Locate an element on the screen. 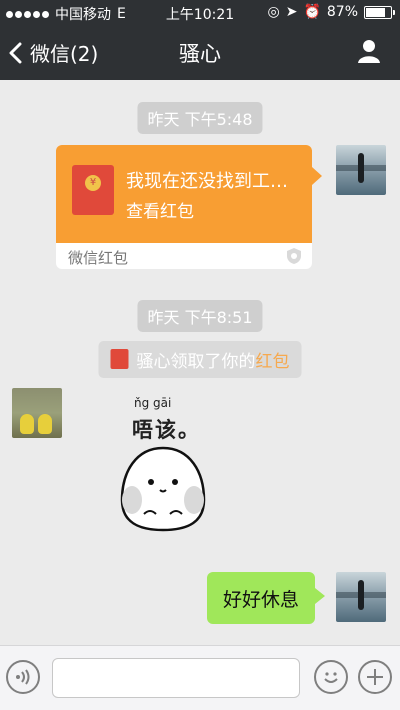 The image size is (400, 710). battery-percent: 87% is located at coordinates (342, 12).